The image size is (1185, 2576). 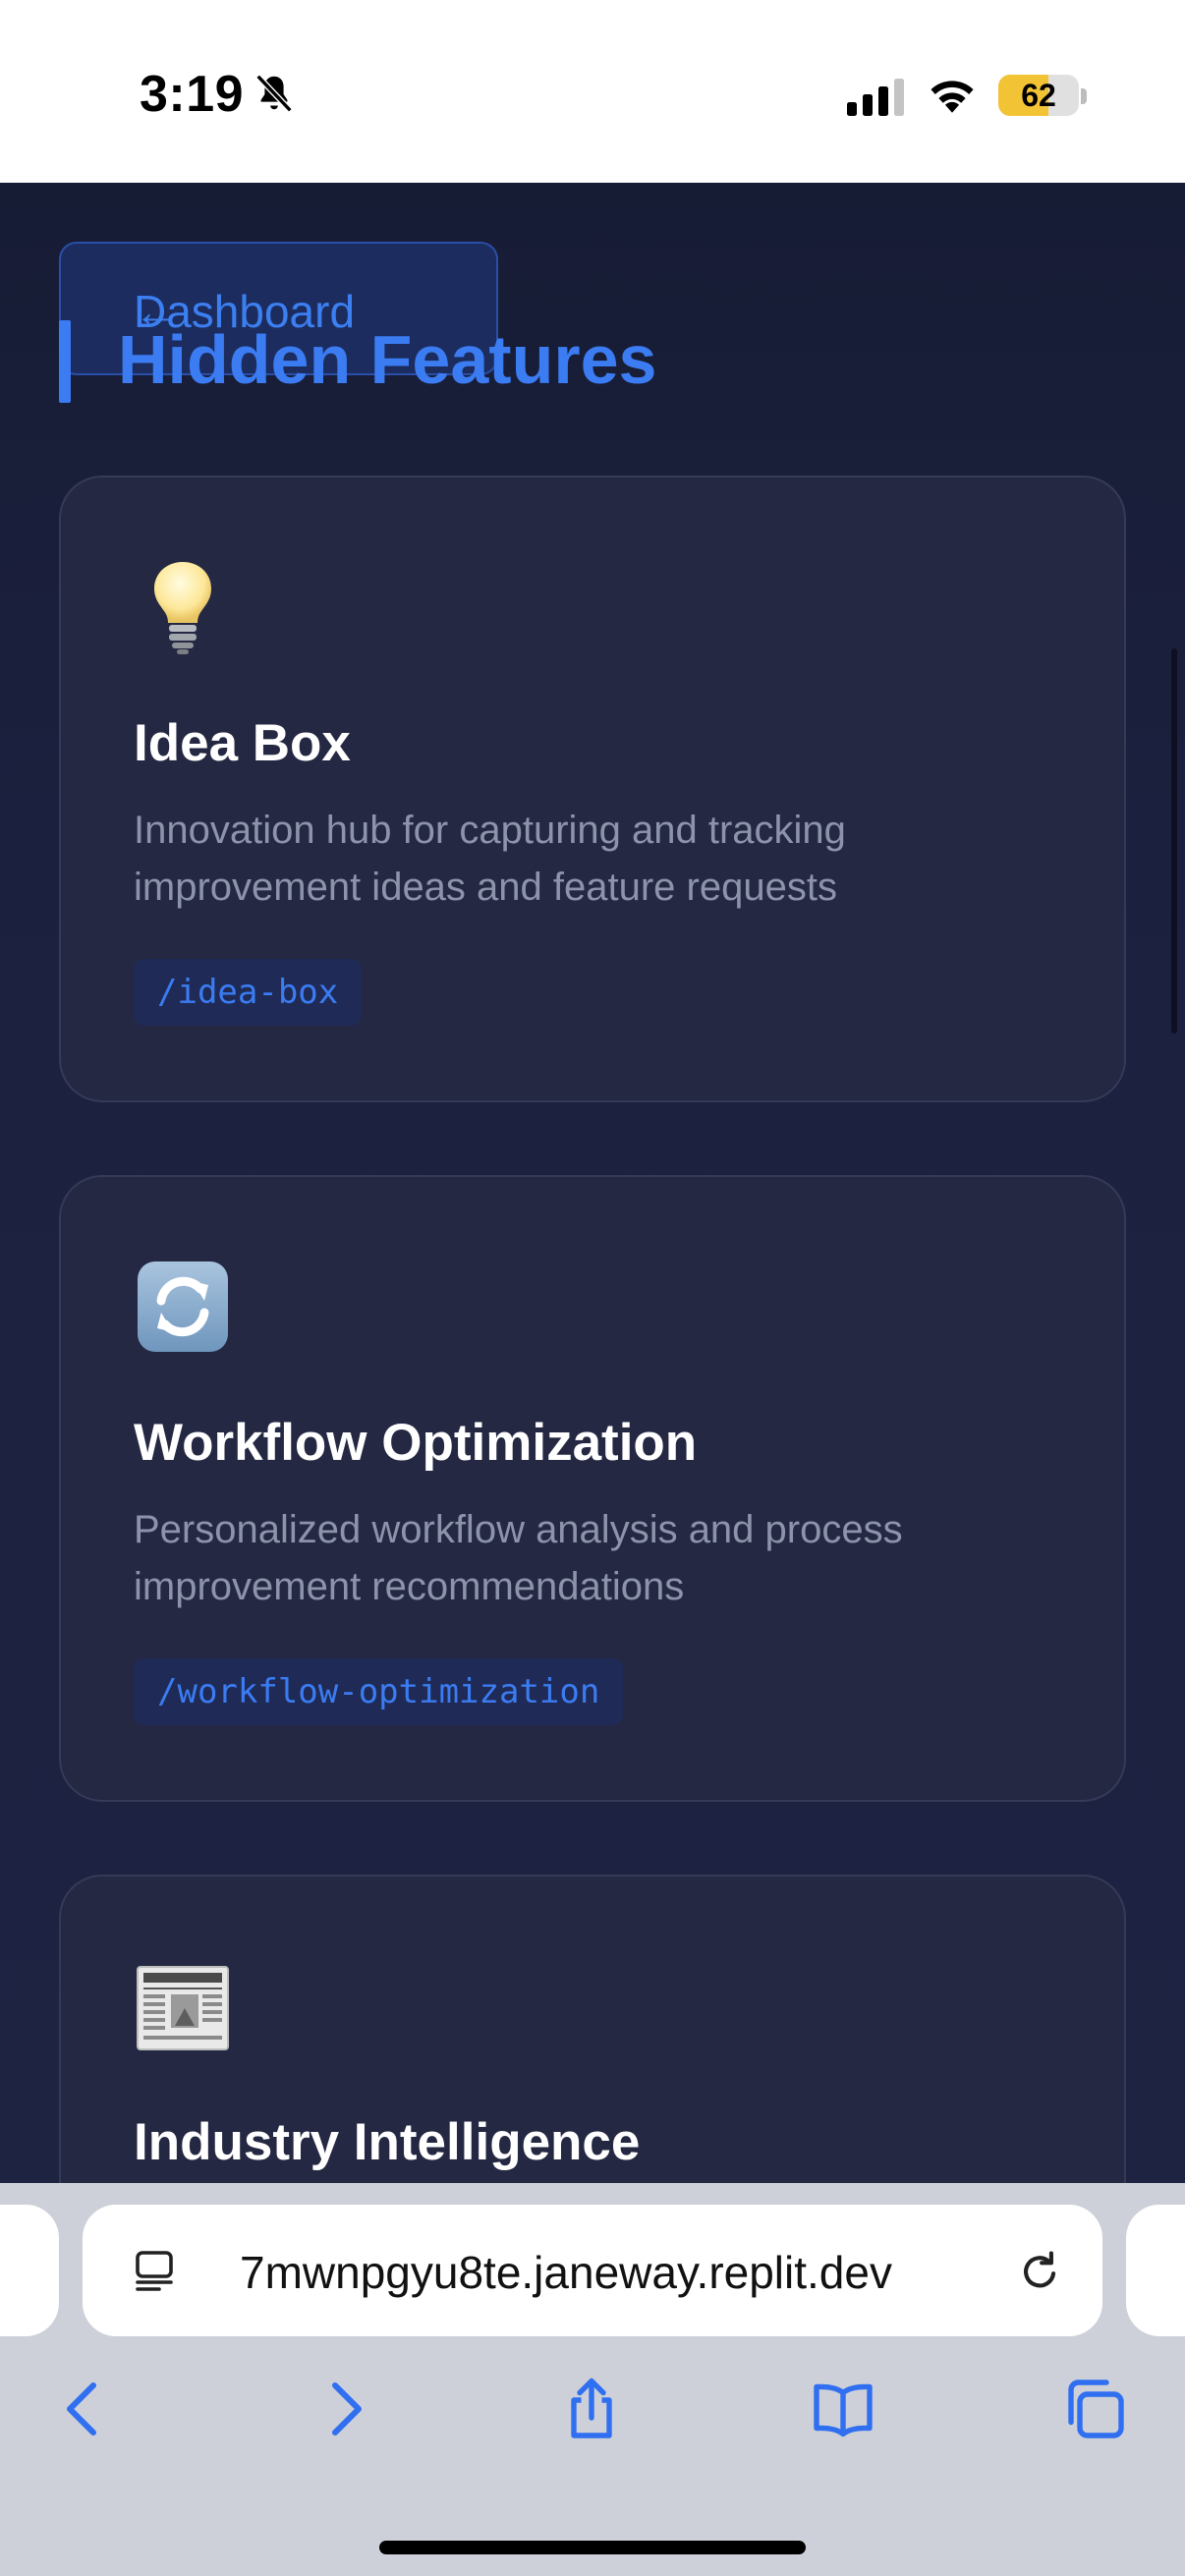 I want to click on refresh-arrows-icon, so click(x=183, y=1306).